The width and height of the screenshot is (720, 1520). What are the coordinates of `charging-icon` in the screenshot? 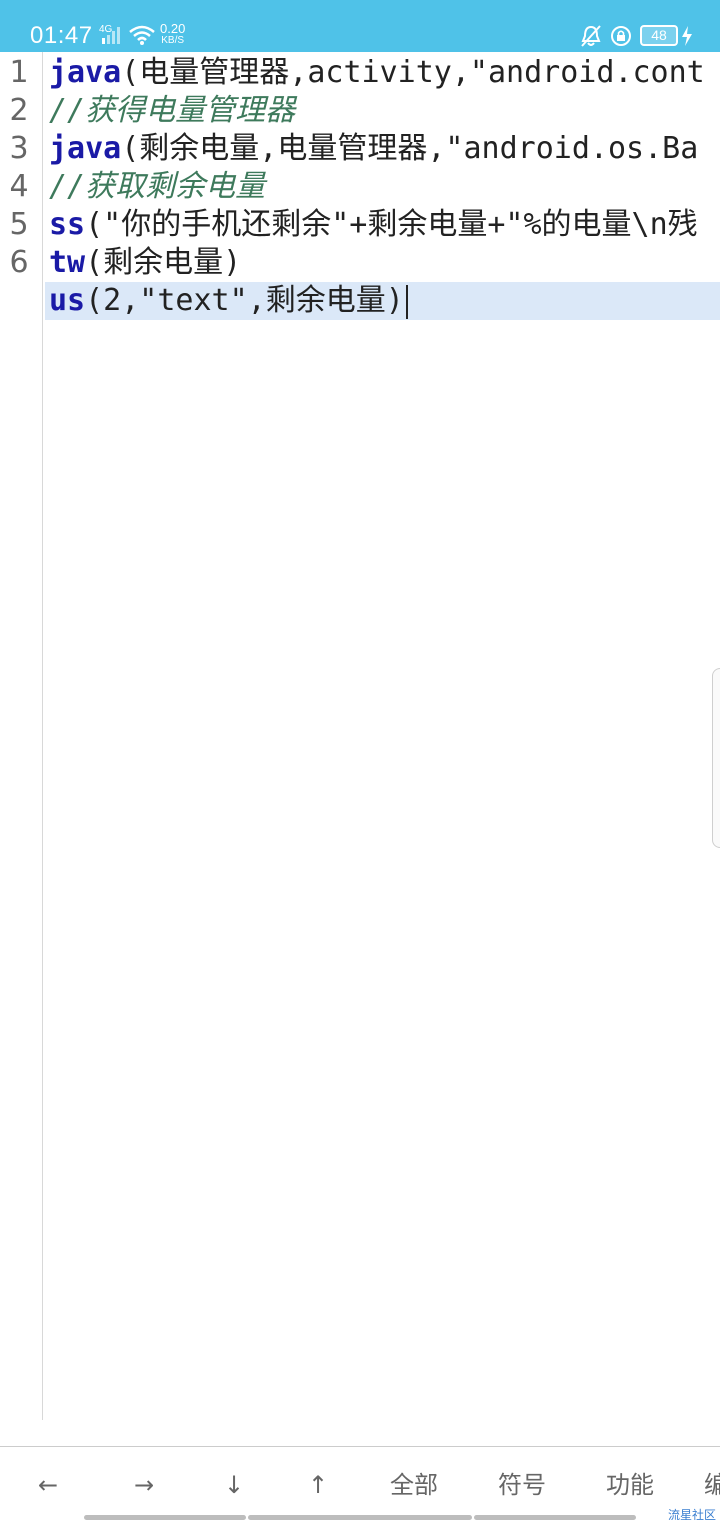 It's located at (687, 38).